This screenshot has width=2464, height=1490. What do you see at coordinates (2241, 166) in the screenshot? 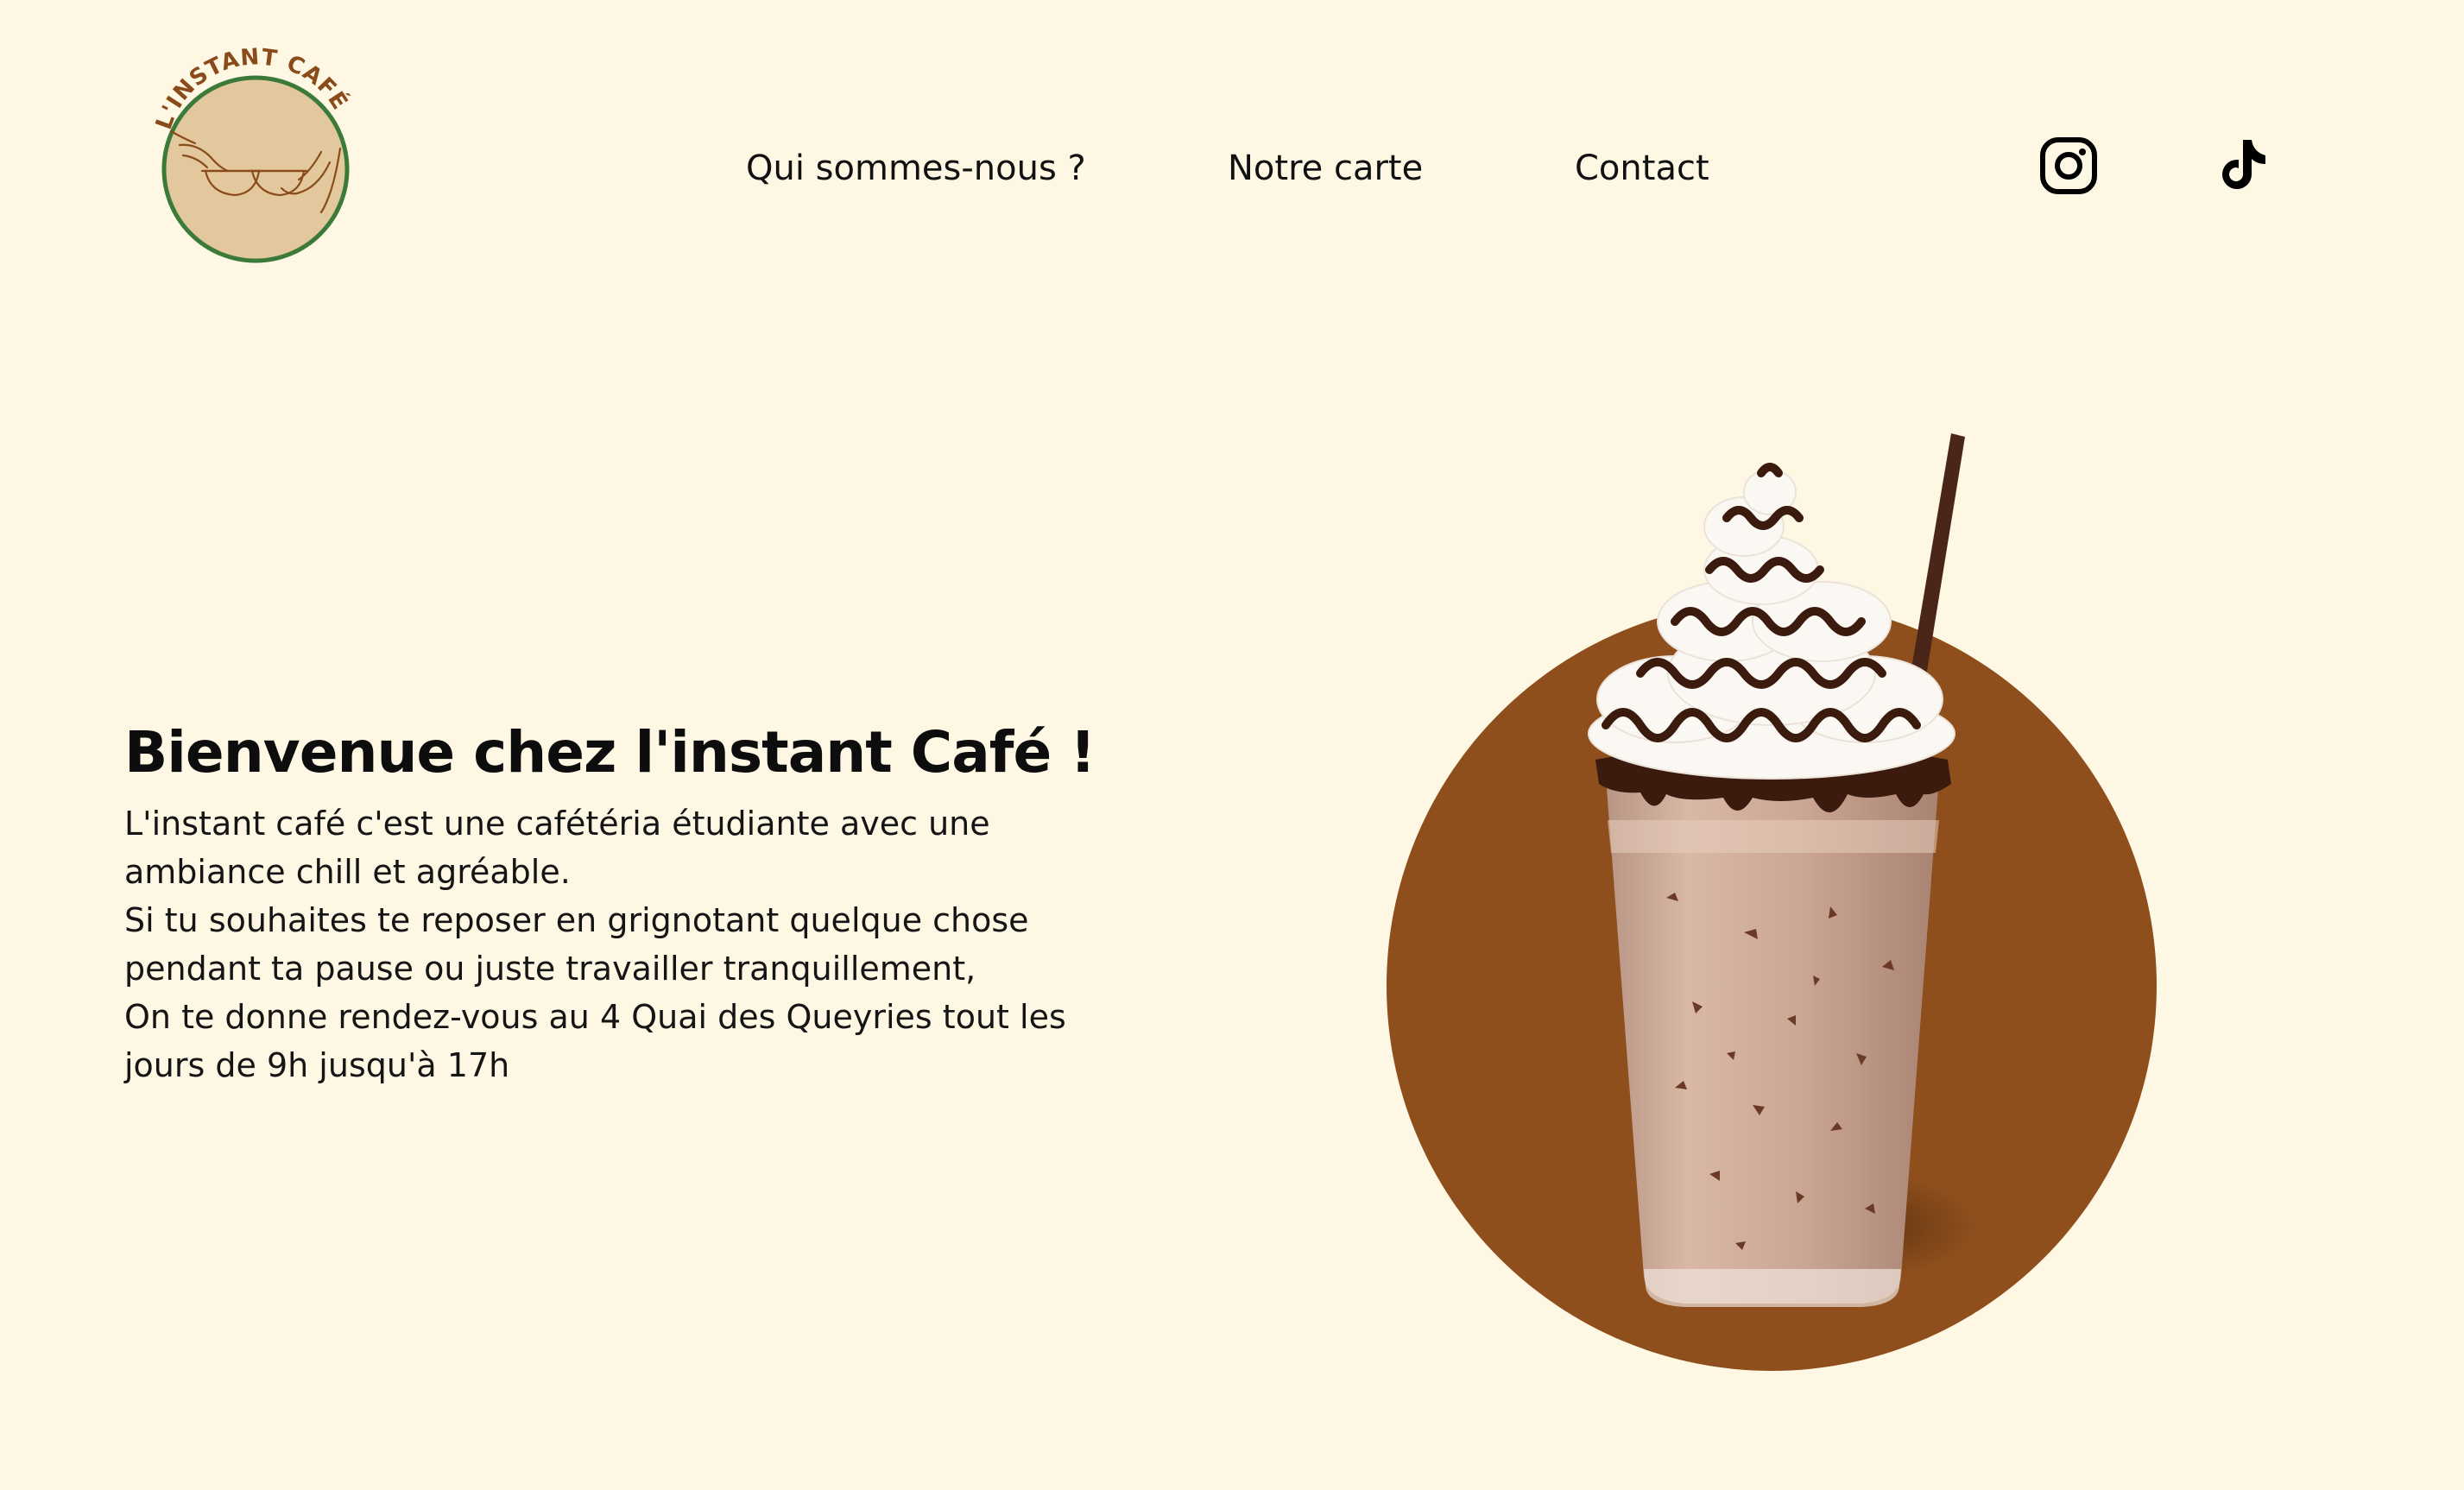
I see `tiktok-icon` at bounding box center [2241, 166].